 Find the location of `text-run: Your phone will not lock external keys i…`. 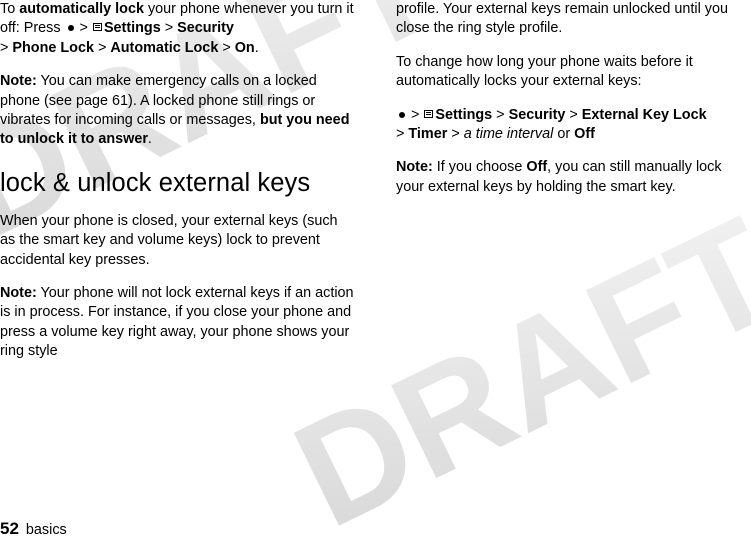

text-run: Your phone will not lock external keys i… is located at coordinates (177, 322).